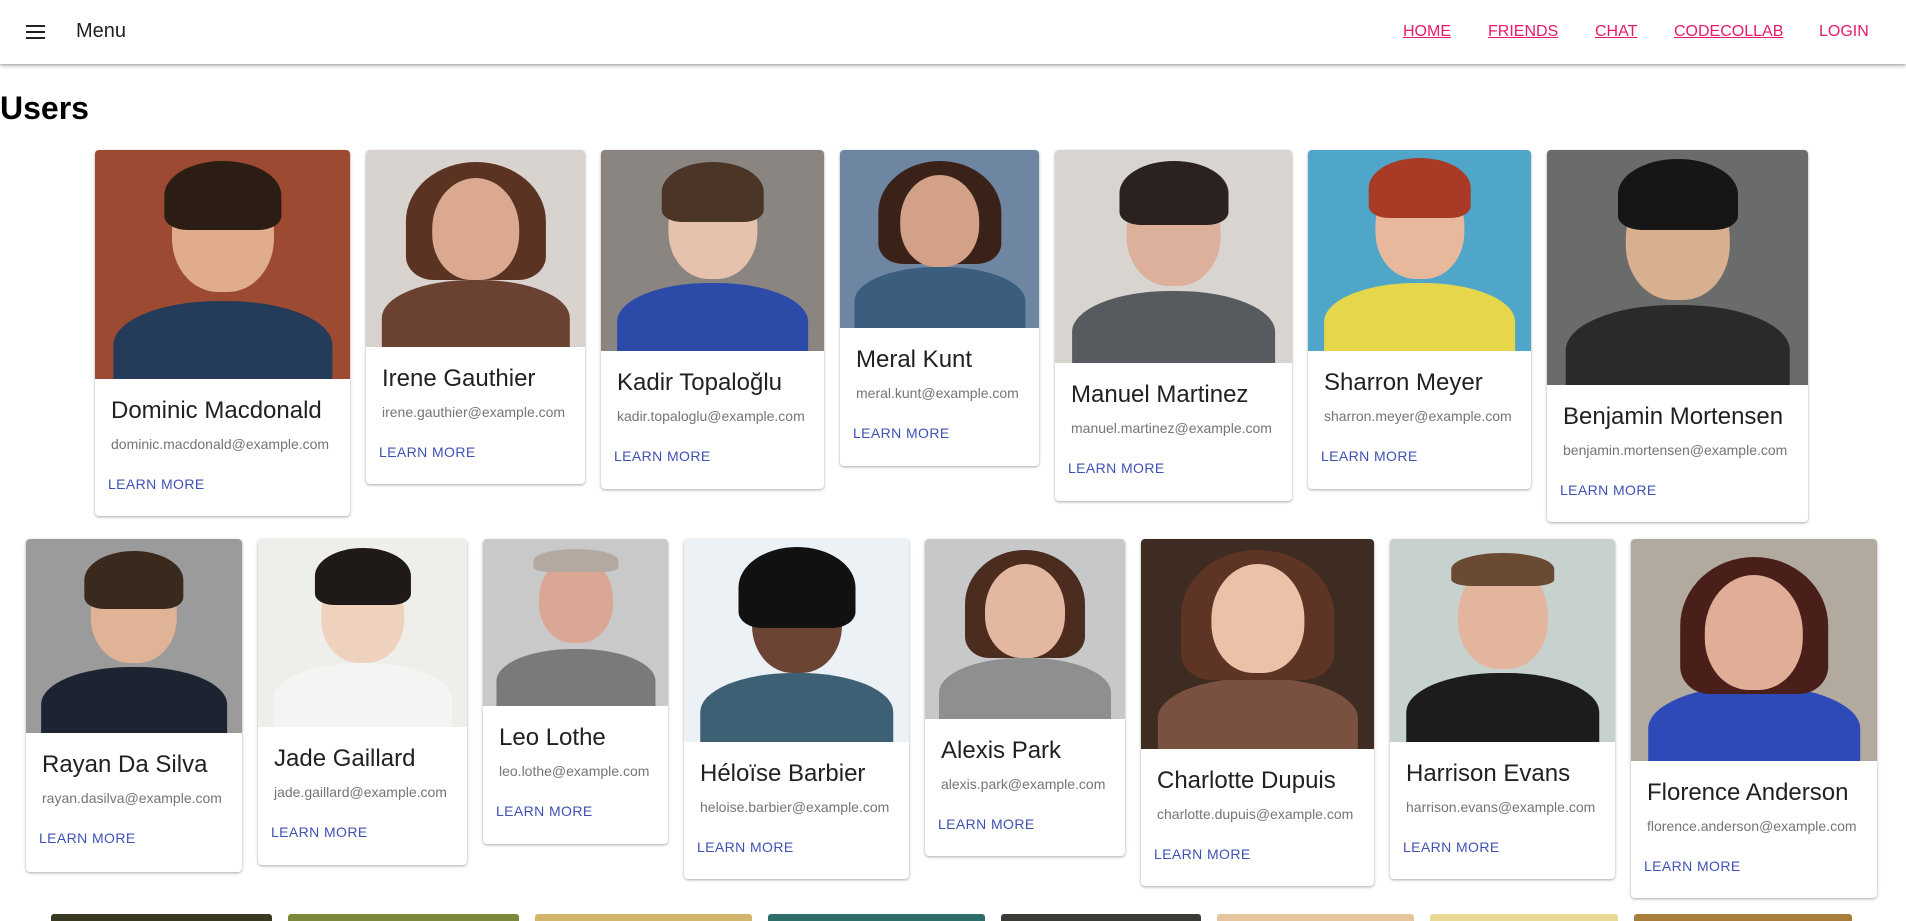  What do you see at coordinates (914, 359) in the screenshot?
I see `user-name: Meral Kunt` at bounding box center [914, 359].